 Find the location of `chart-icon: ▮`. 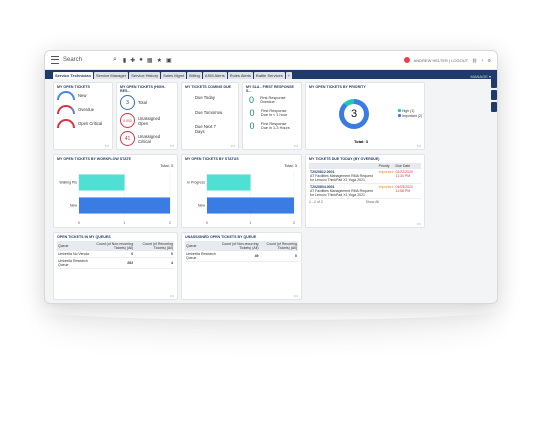

chart-icon: ▮ is located at coordinates (124, 60).